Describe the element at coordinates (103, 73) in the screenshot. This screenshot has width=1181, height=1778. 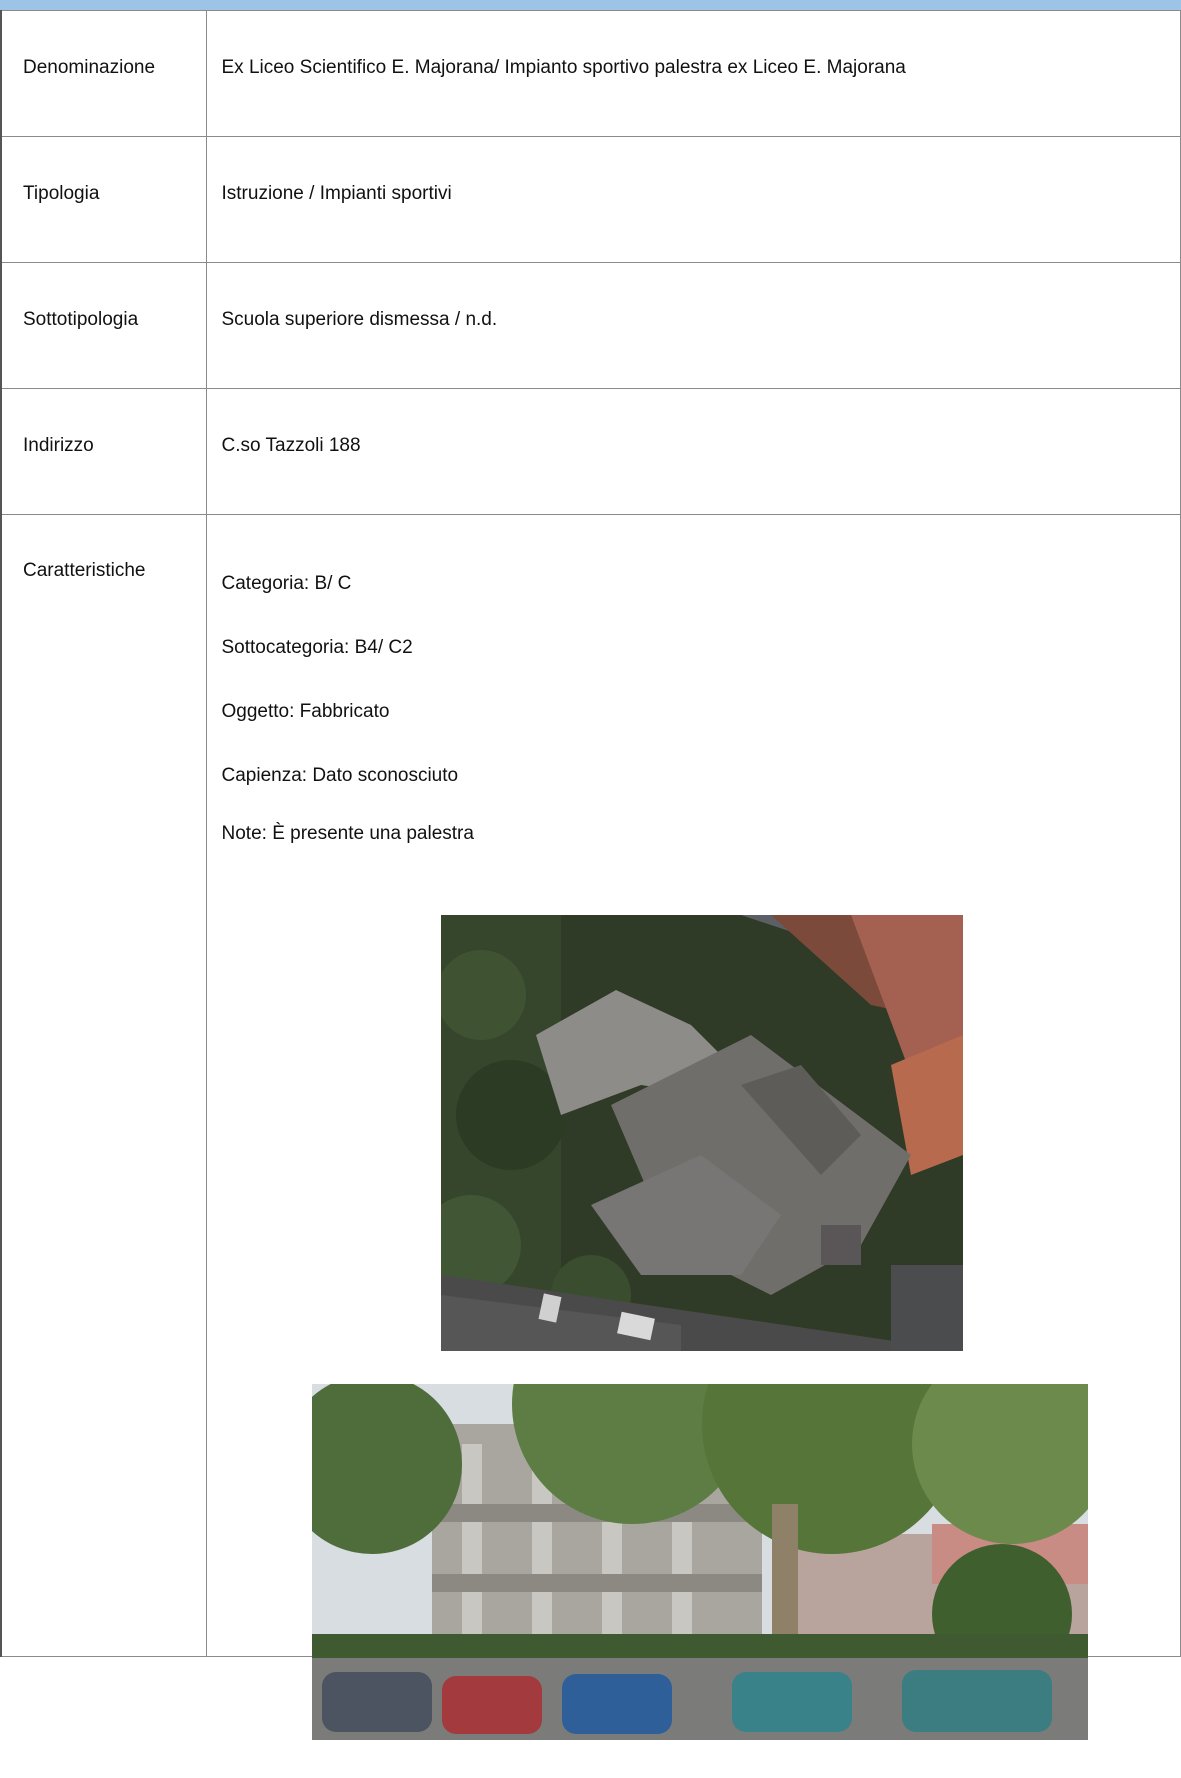
I see `row-label: Denominazione` at that location.